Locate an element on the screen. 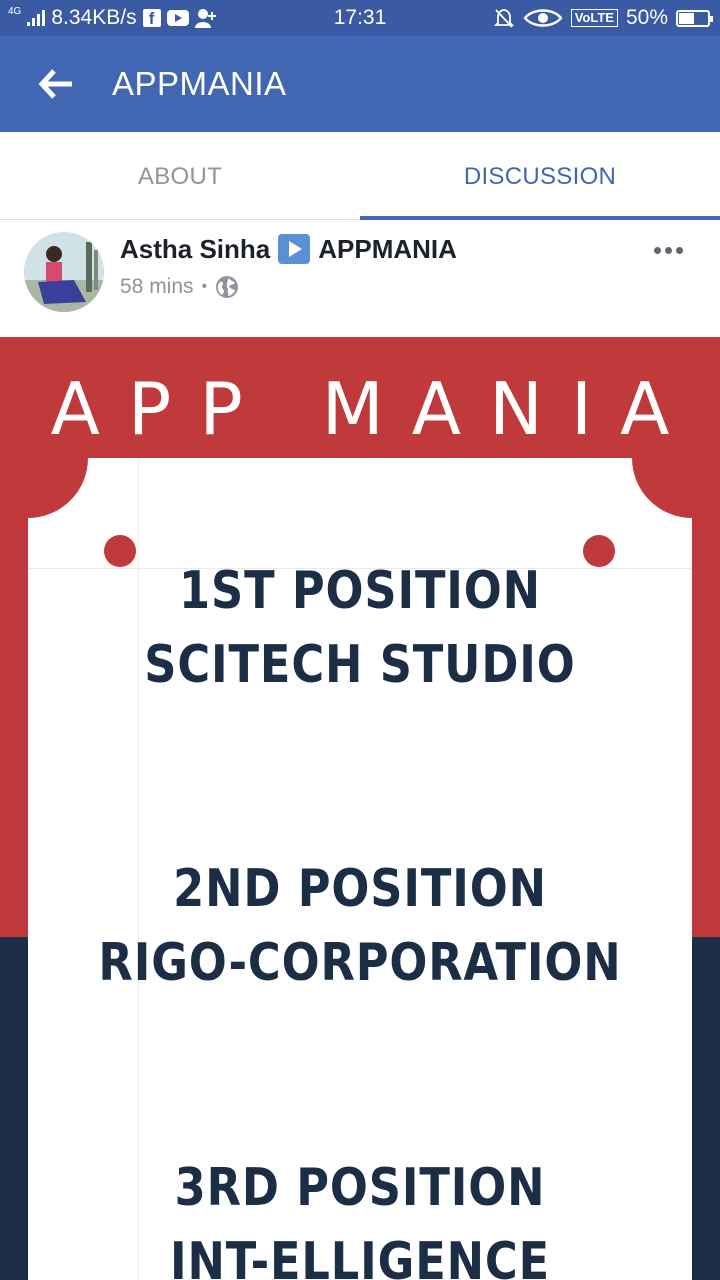 The image size is (720, 1280). avatar-image is located at coordinates (64, 272).